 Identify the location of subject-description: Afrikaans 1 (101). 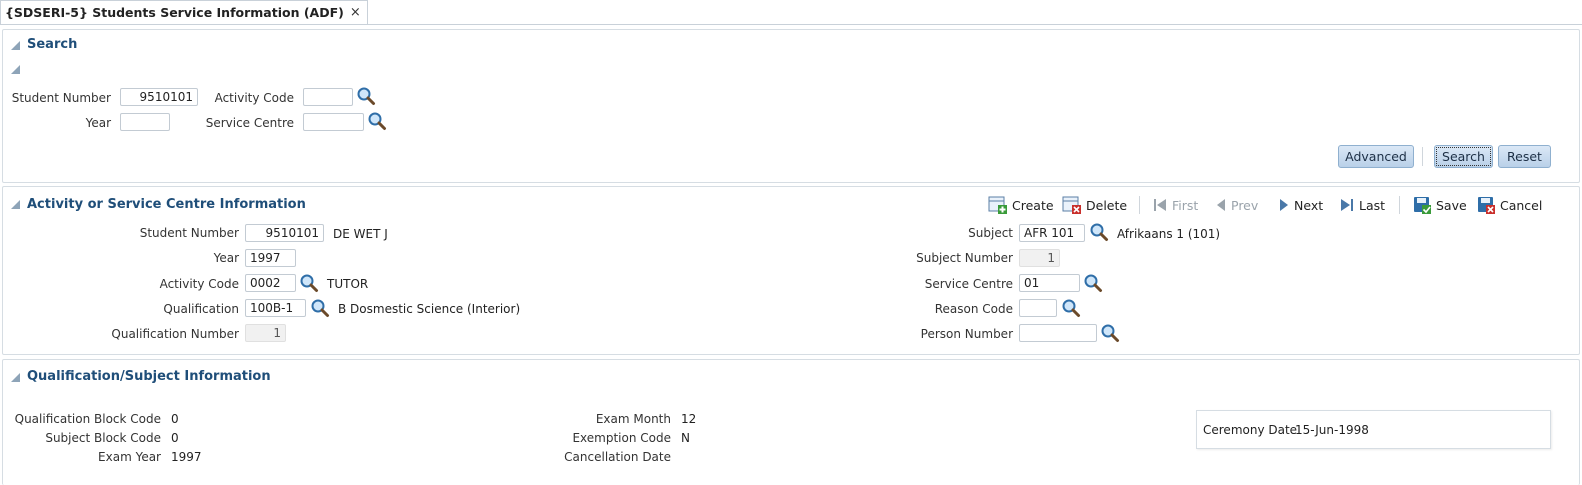
(1169, 234).